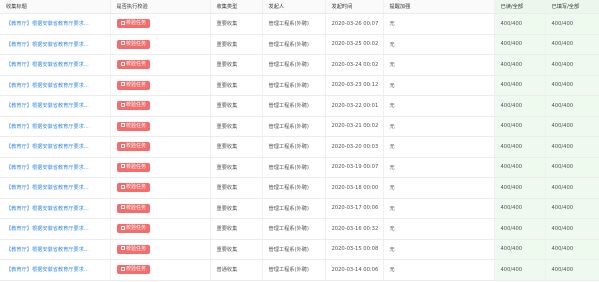 This screenshot has height=282, width=599. What do you see at coordinates (354, 229) in the screenshot?
I see `row-time-cell: 2020-03-16 00:32` at bounding box center [354, 229].